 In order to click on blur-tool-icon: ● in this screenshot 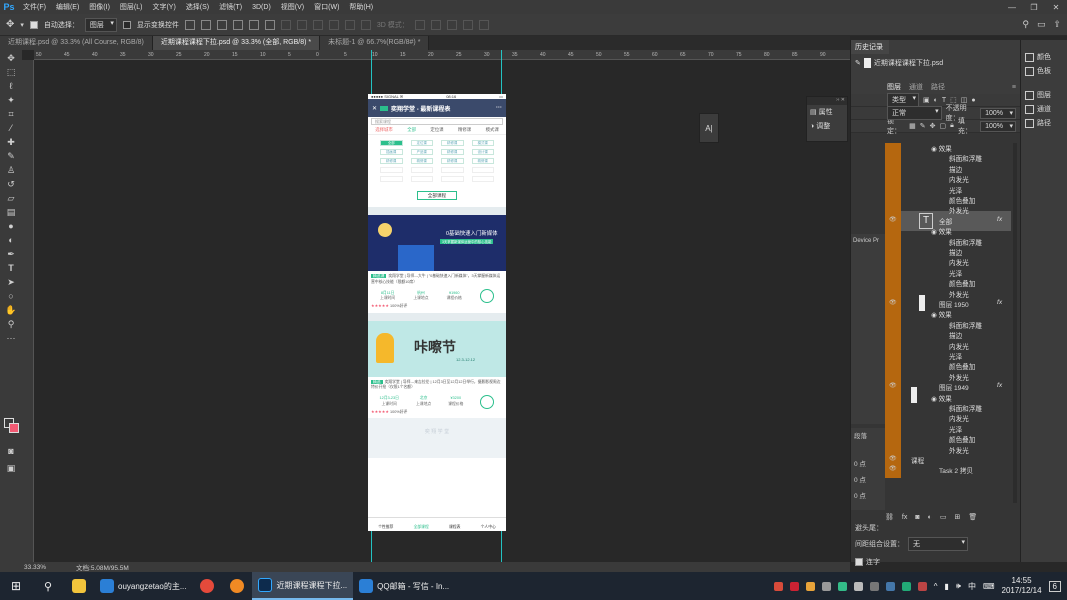, I will do `click(11, 226)`.